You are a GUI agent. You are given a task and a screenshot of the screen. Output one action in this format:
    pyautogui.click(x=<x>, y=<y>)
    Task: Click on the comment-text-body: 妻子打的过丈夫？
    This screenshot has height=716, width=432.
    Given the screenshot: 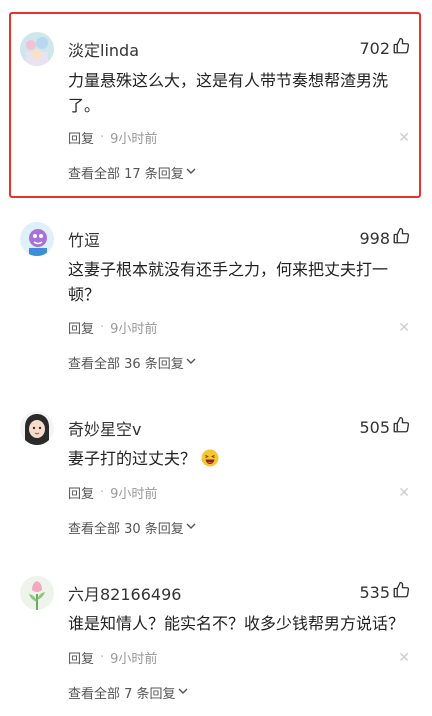 What is the action you would take?
    pyautogui.click(x=132, y=458)
    